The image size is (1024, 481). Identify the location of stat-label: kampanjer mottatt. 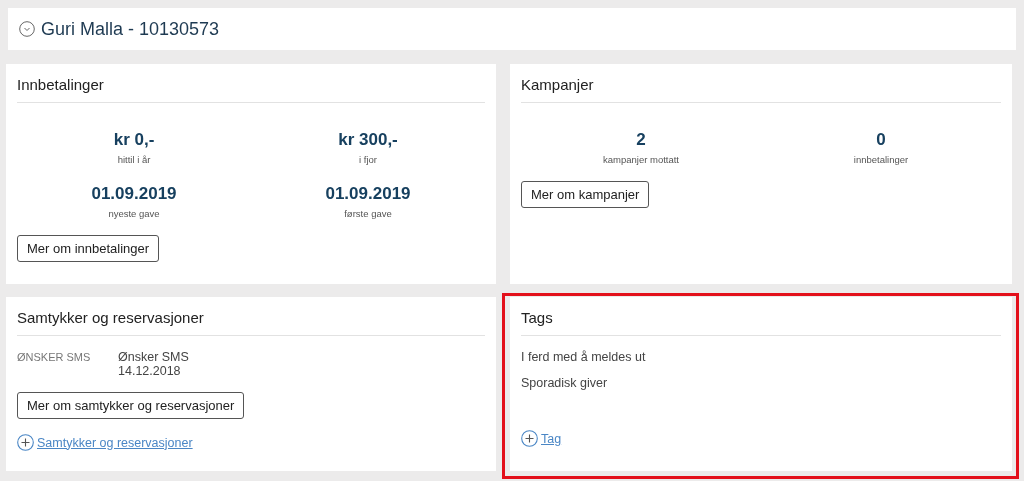
(640, 159).